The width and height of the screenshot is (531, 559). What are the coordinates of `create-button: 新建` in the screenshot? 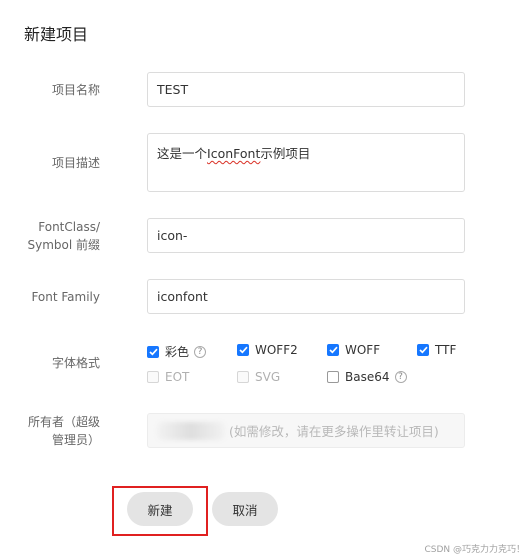 It's located at (160, 509).